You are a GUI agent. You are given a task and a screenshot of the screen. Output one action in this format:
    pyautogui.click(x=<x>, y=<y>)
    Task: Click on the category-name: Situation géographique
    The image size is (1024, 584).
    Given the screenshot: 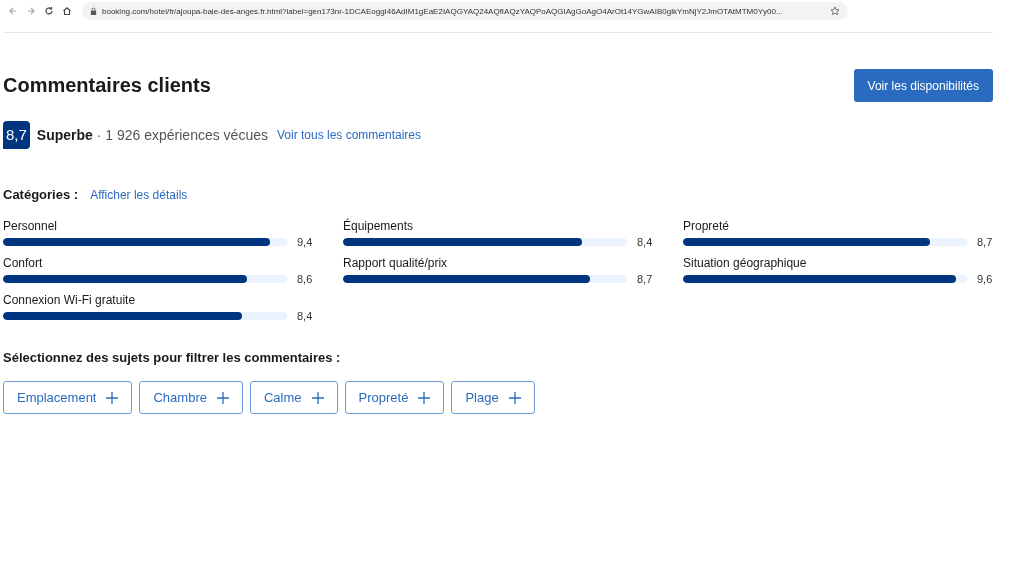 What is the action you would take?
    pyautogui.click(x=745, y=263)
    